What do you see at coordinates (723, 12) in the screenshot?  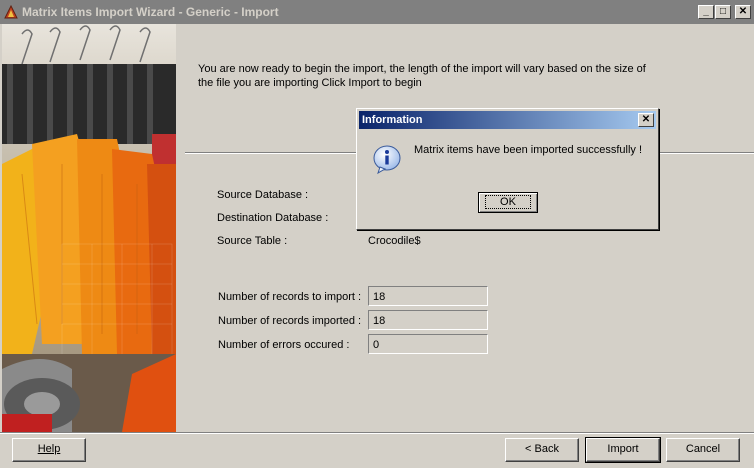 I see `maximize-button: □` at bounding box center [723, 12].